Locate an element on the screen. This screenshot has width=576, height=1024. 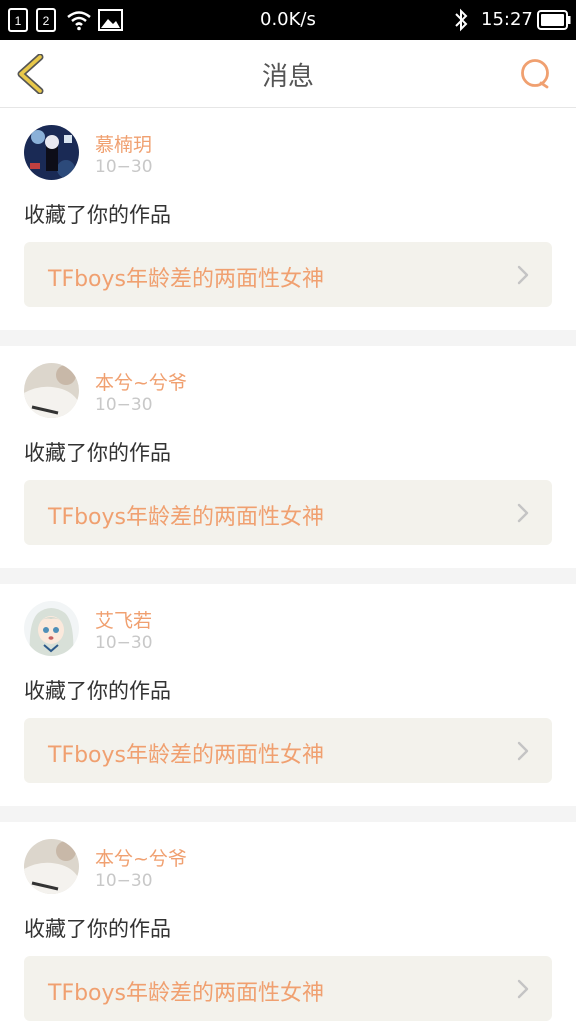
sim1-icon: 1 is located at coordinates (18, 20).